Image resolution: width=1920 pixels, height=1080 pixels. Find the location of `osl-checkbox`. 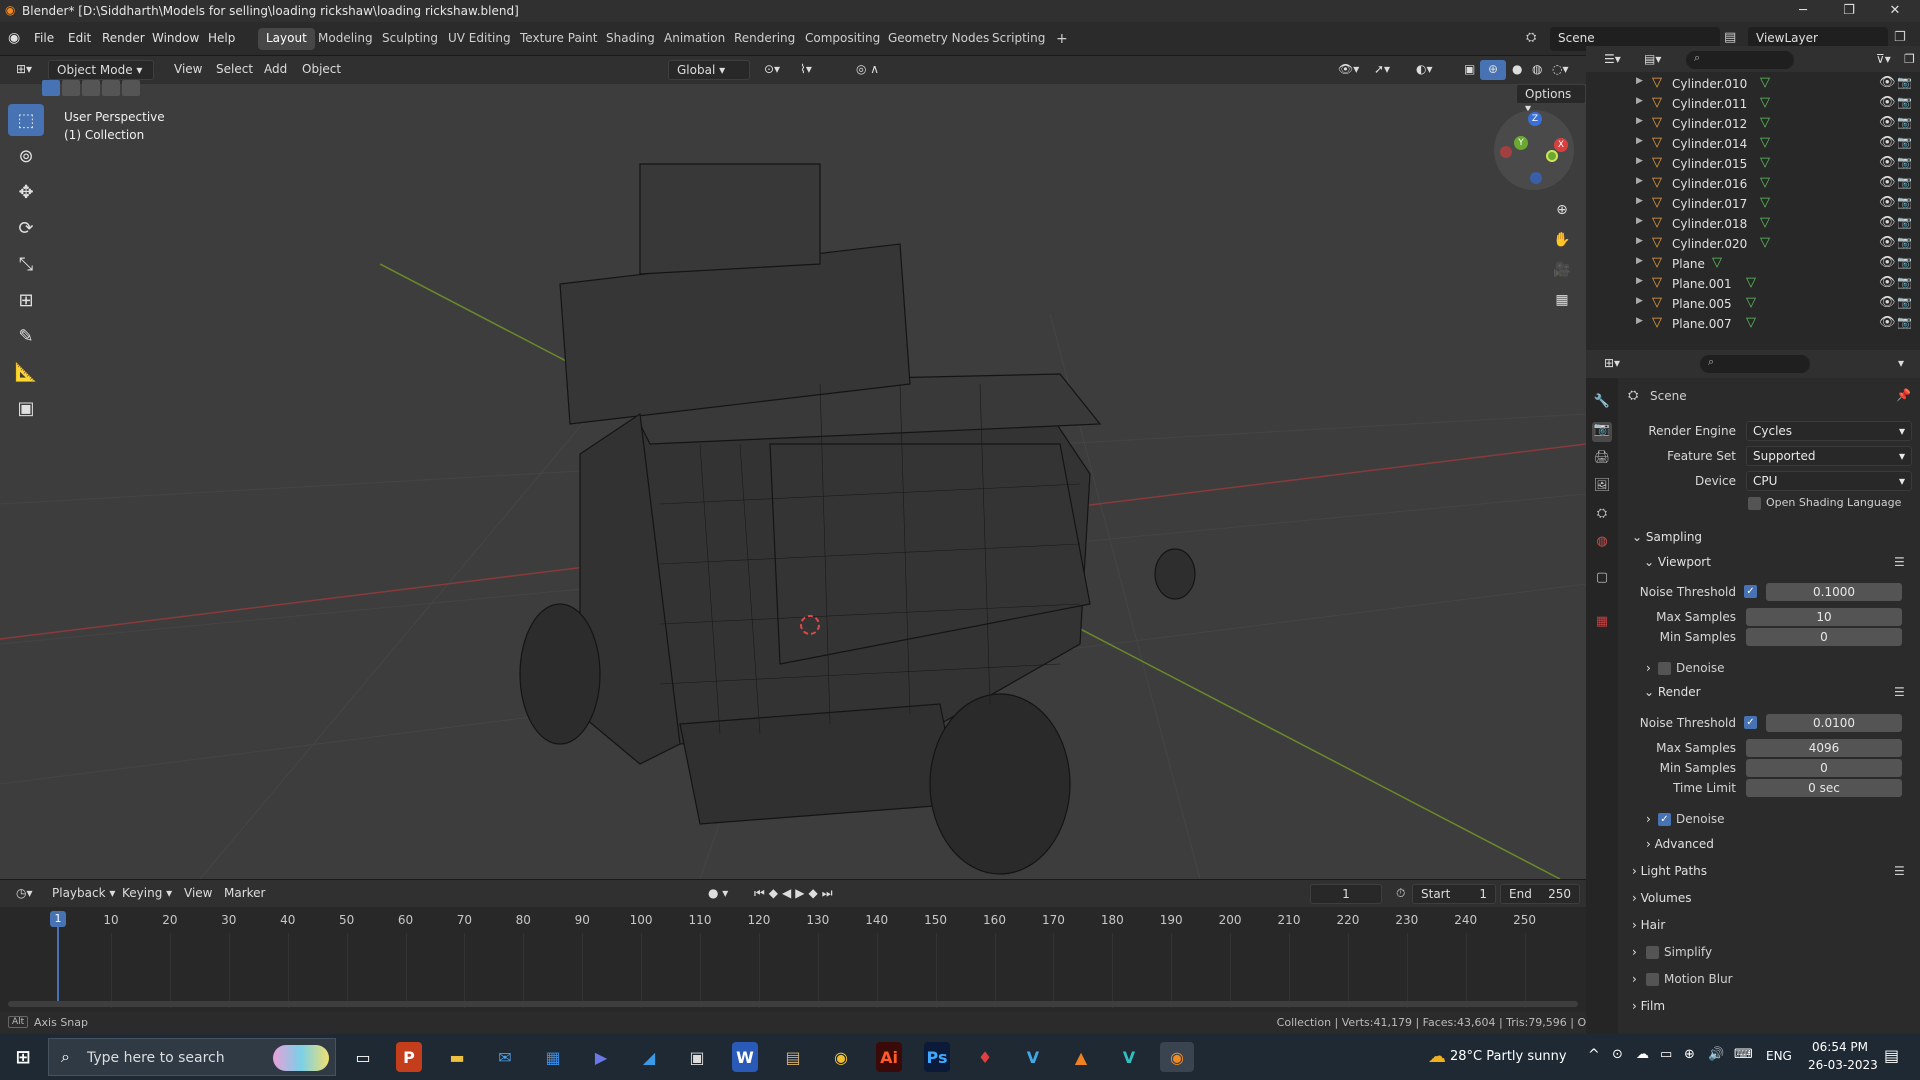

osl-checkbox is located at coordinates (1754, 503).